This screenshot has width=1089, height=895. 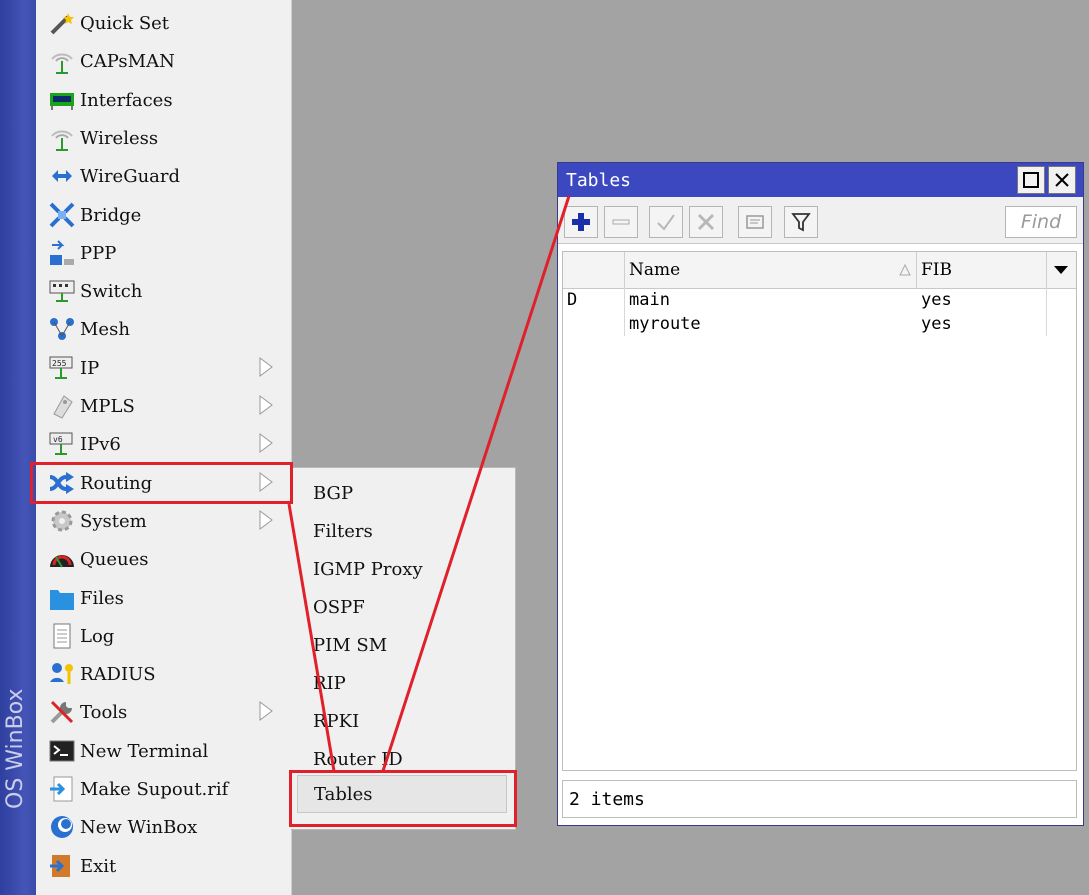 I want to click on mpls-icon, so click(x=62, y=406).